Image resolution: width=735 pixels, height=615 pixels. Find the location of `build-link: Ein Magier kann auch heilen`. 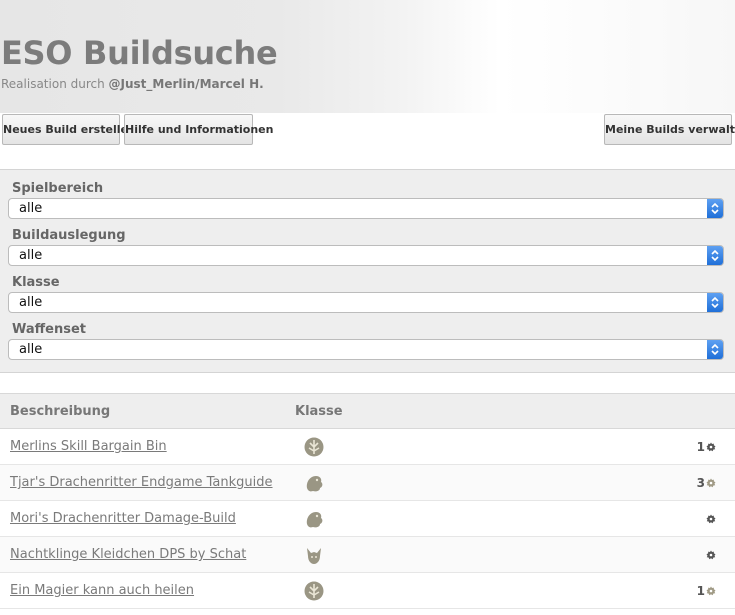

build-link: Ein Magier kann auch heilen is located at coordinates (102, 590).